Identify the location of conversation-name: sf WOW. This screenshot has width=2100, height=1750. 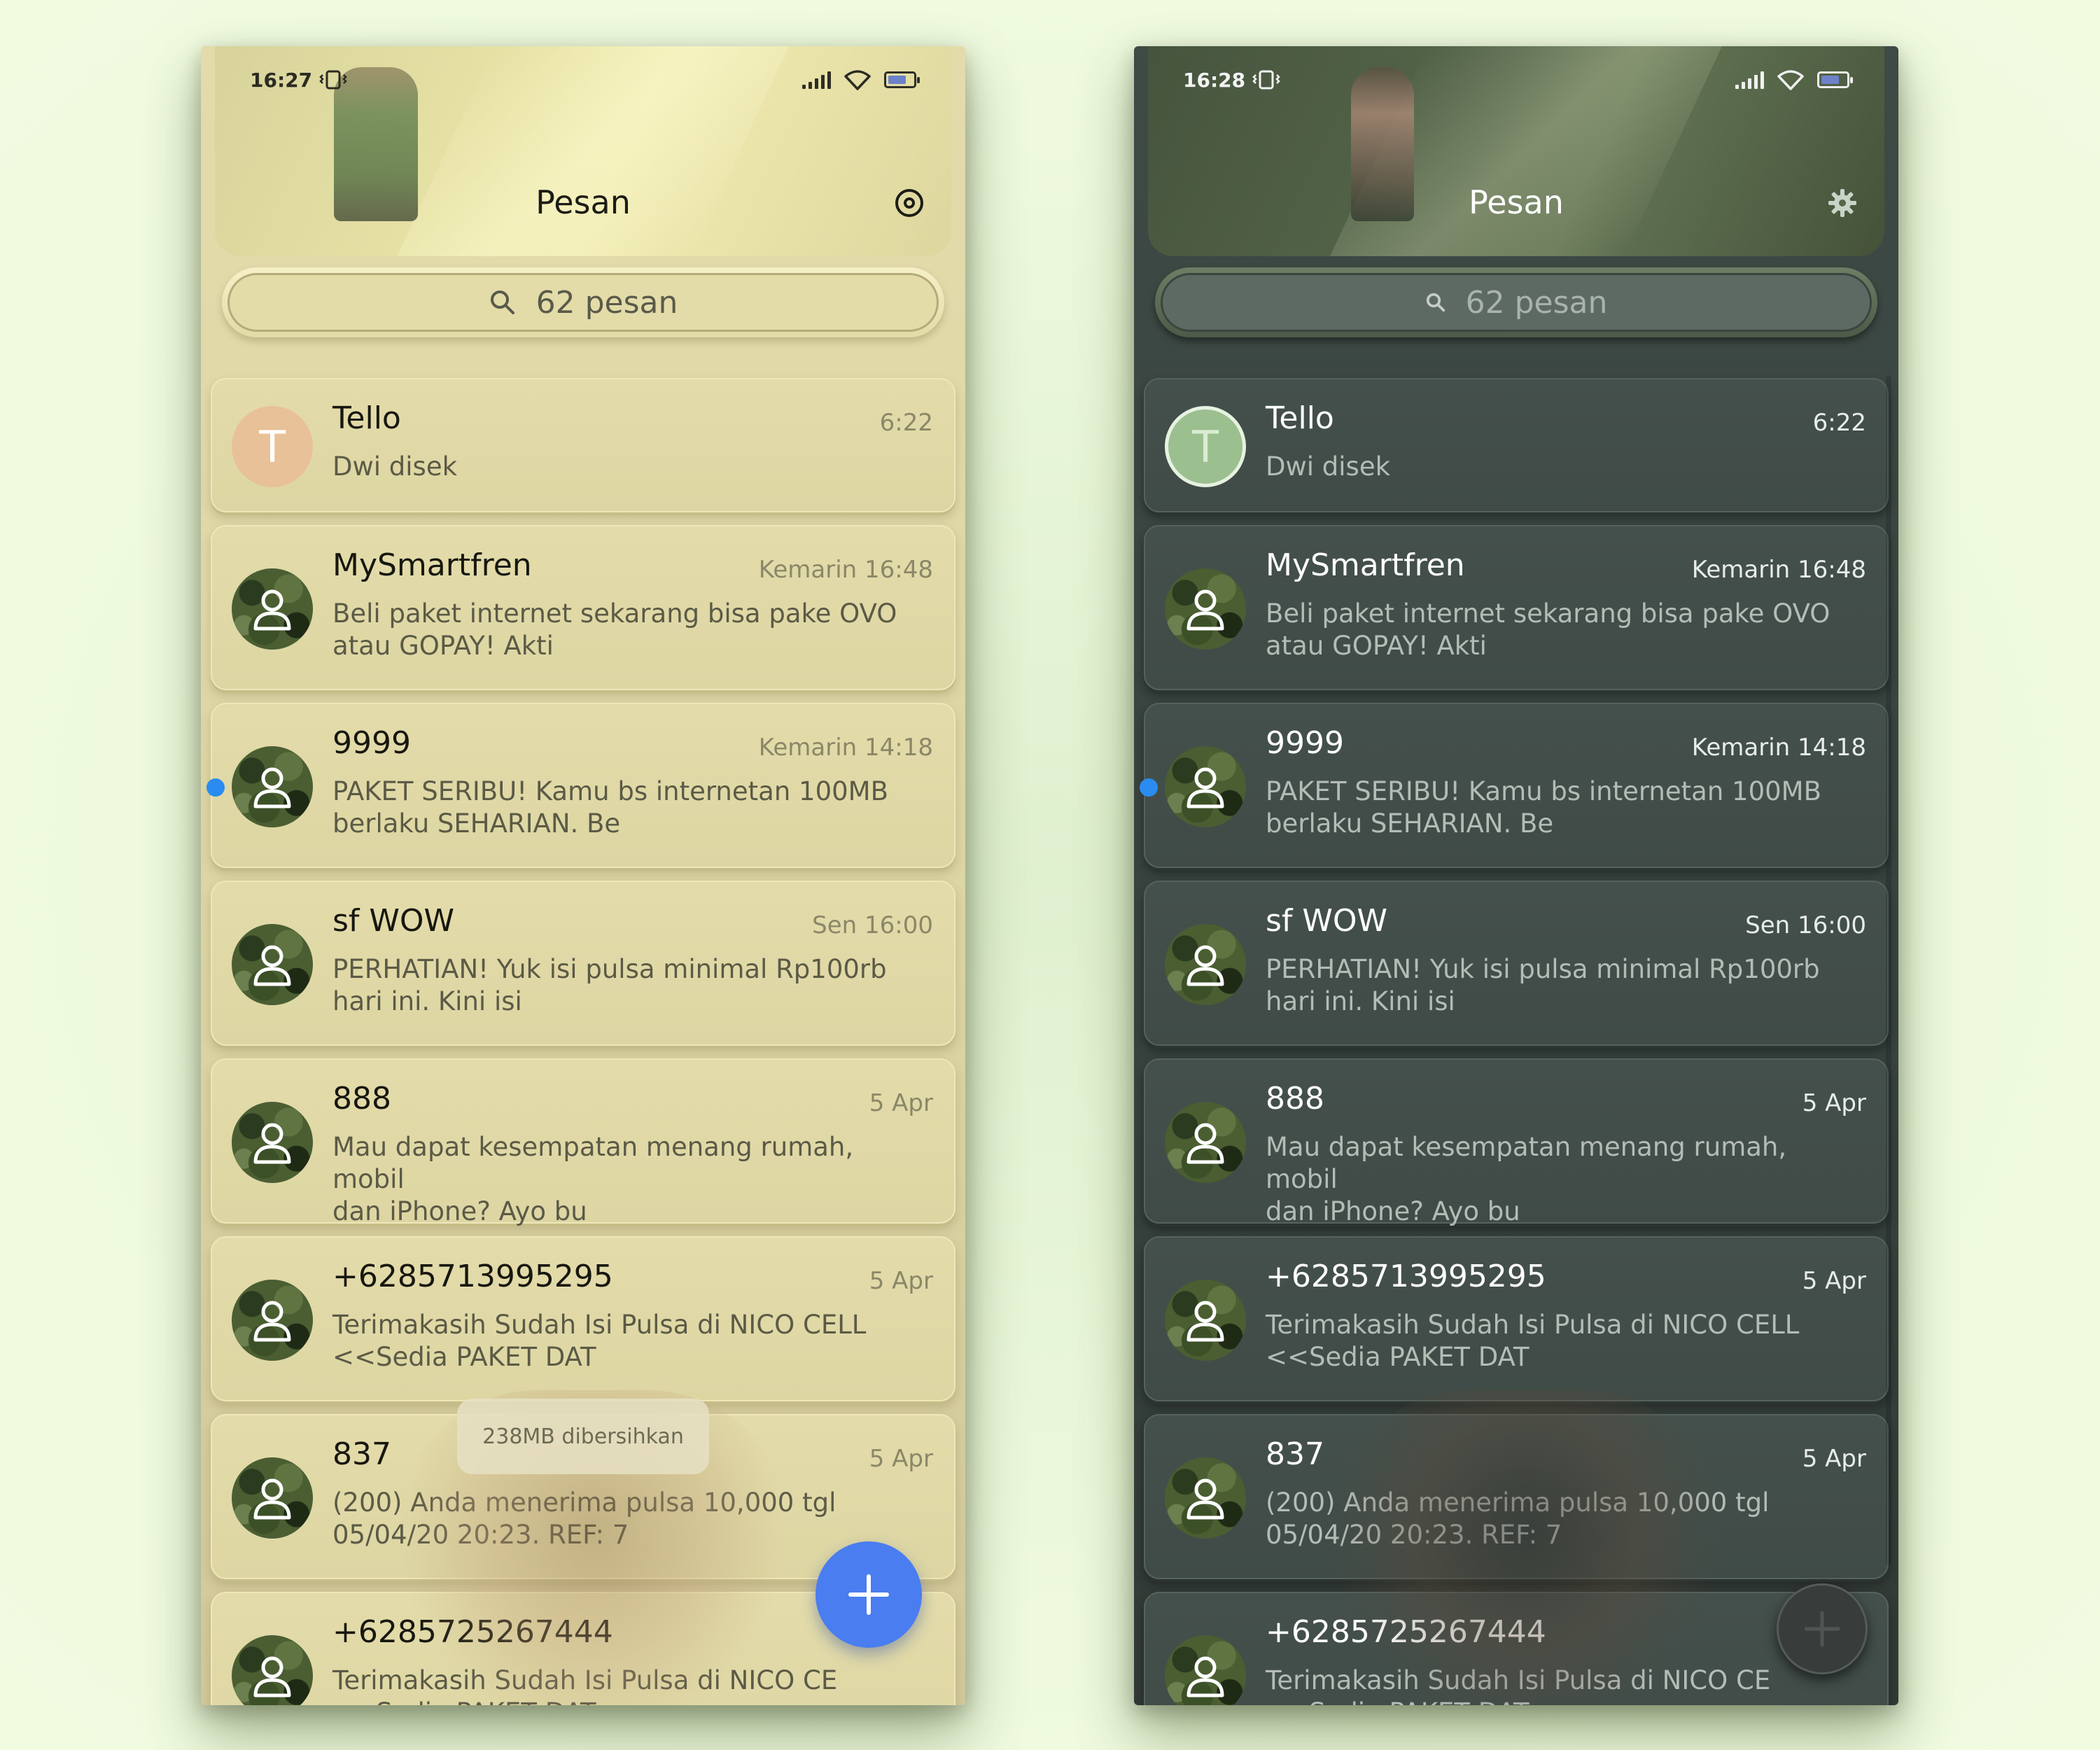
(393, 921).